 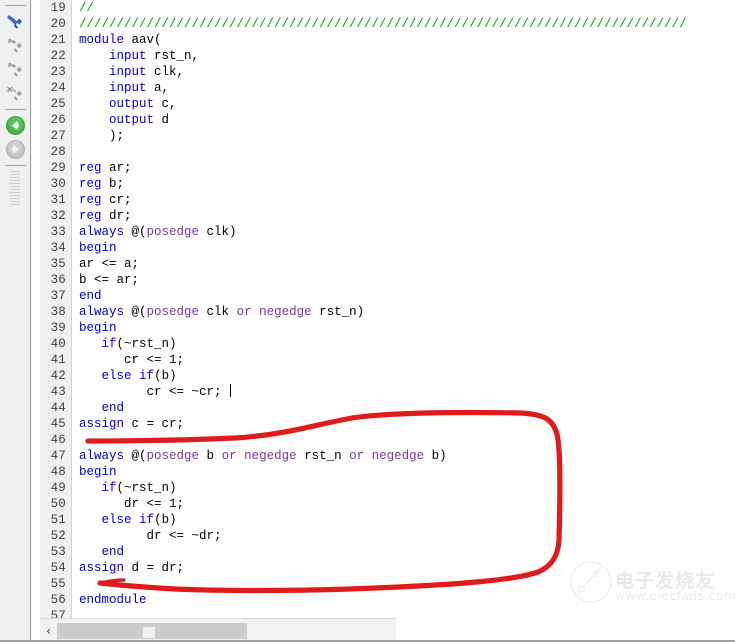 I want to click on code-line-text: module aav(, so click(x=403, y=40).